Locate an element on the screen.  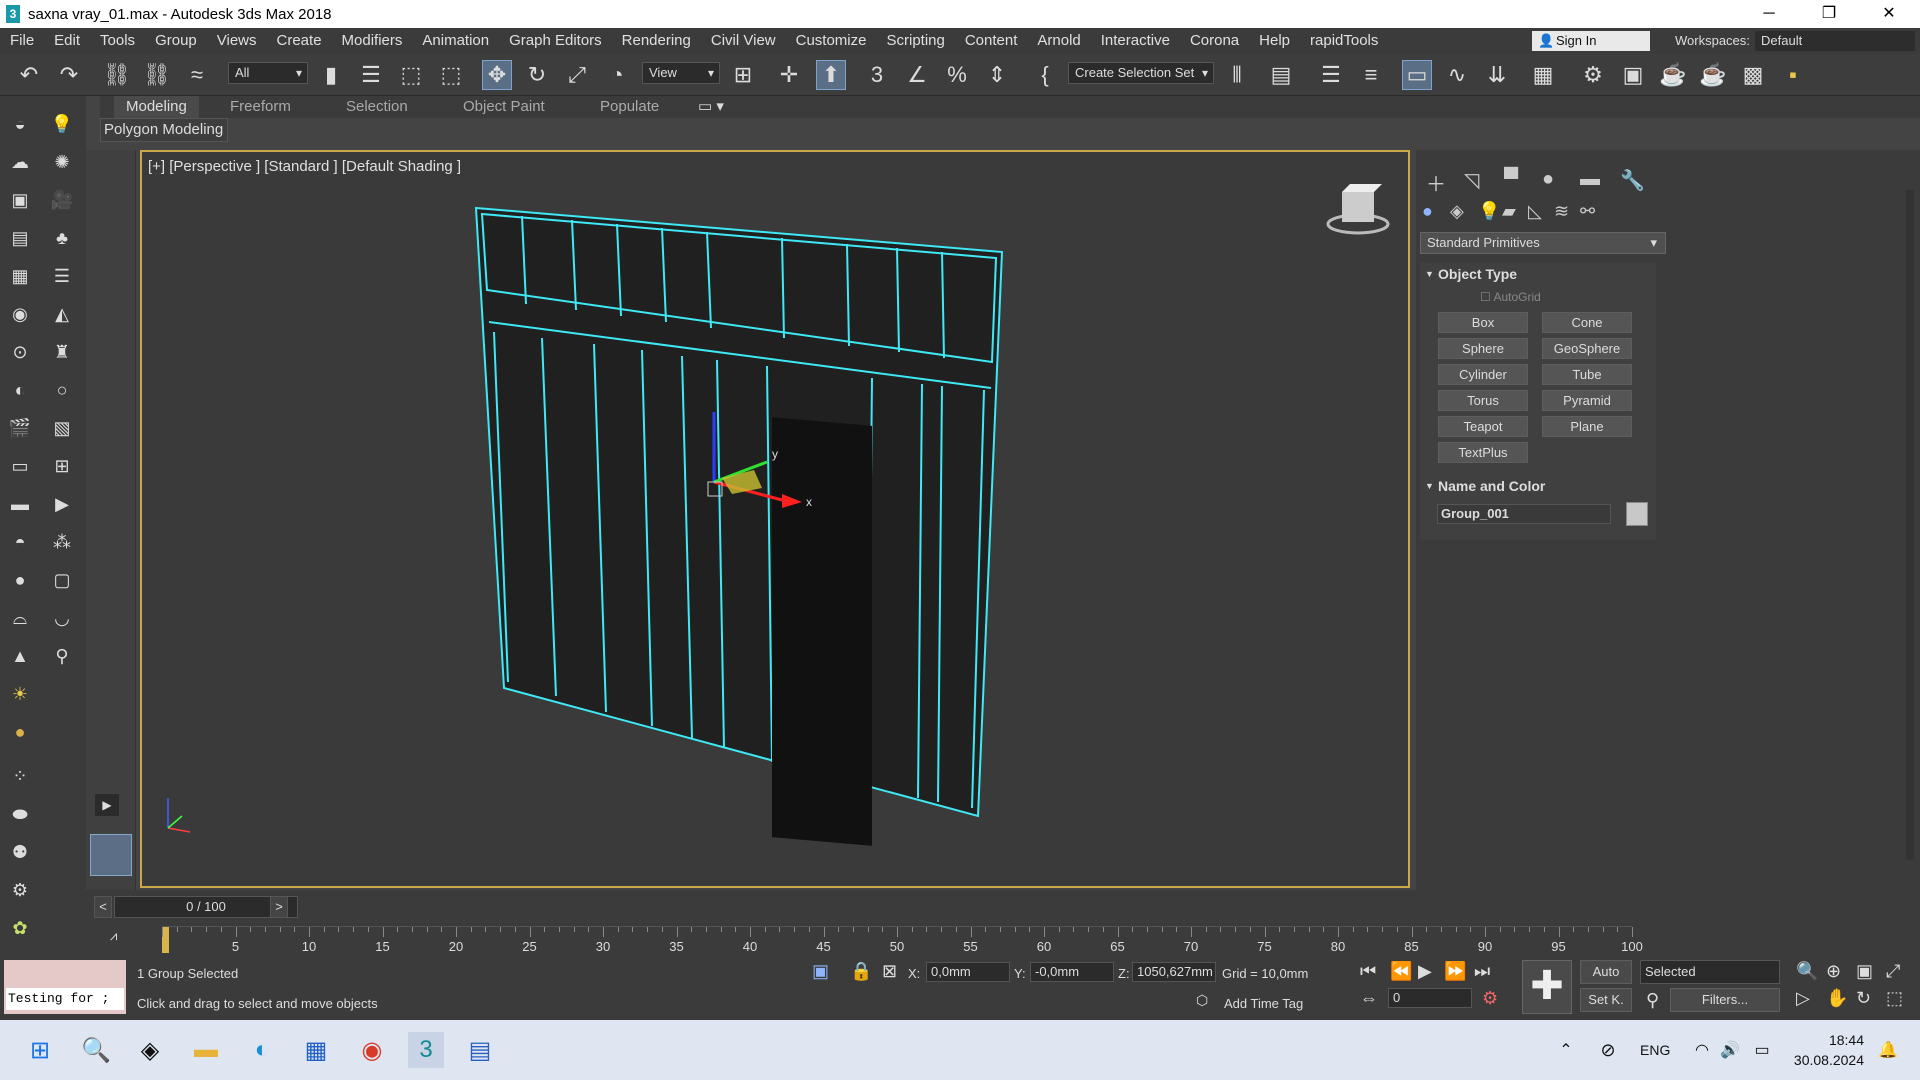
menu-help: Help is located at coordinates (1274, 41).